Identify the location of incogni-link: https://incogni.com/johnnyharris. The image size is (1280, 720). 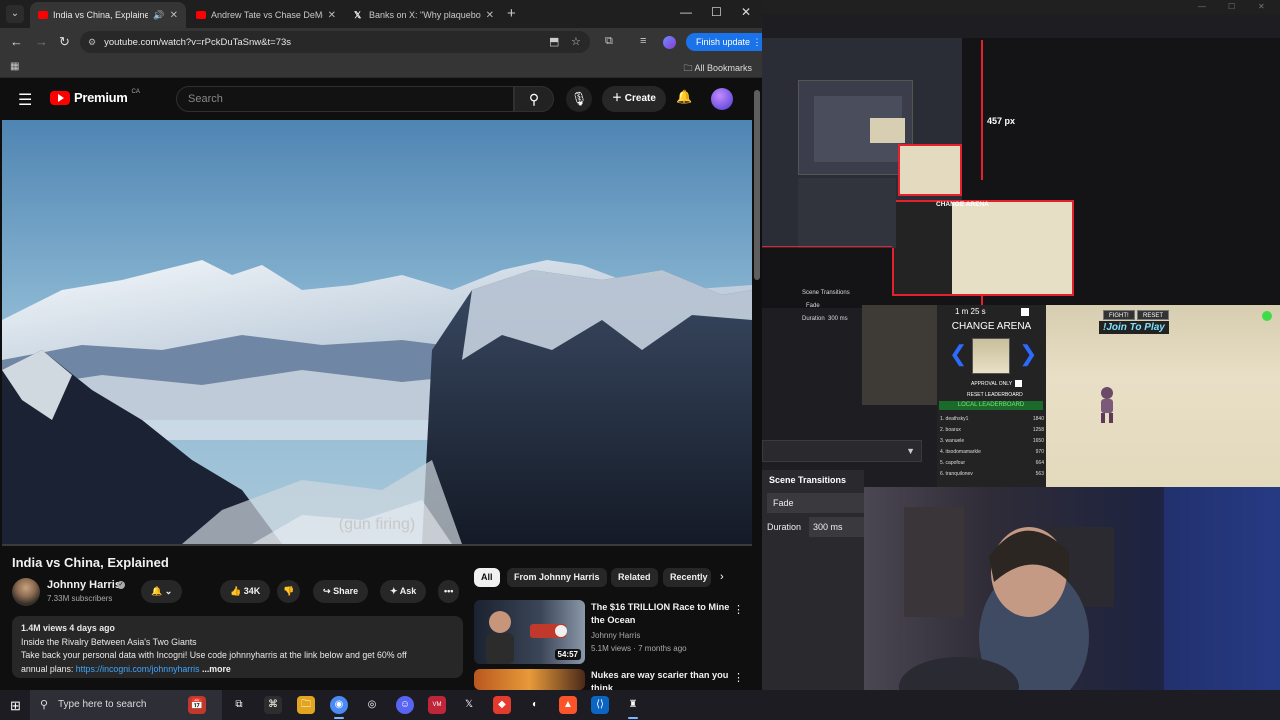
(138, 669).